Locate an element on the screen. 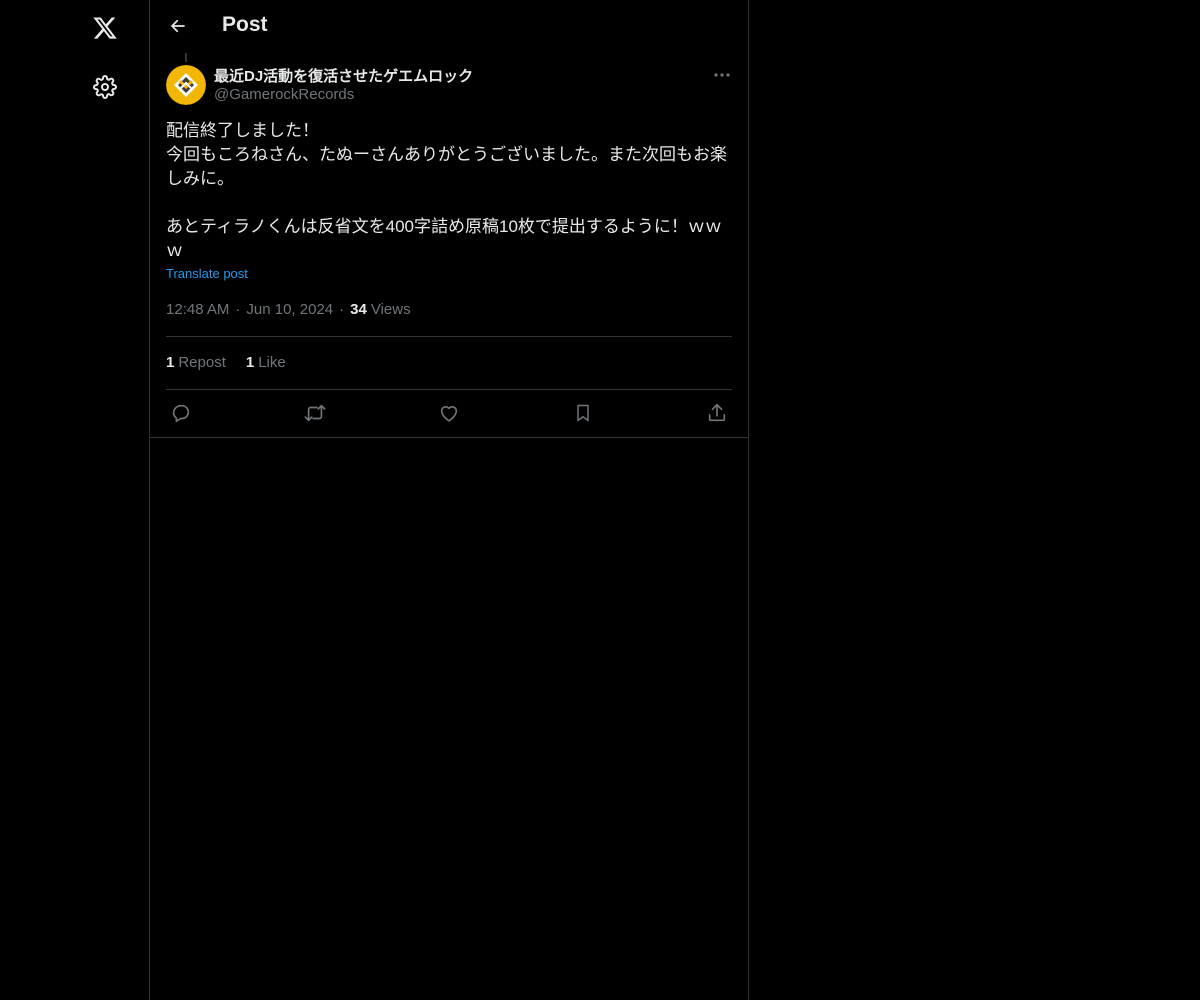 This screenshot has width=1200, height=1000. settings-icon is located at coordinates (105, 87).